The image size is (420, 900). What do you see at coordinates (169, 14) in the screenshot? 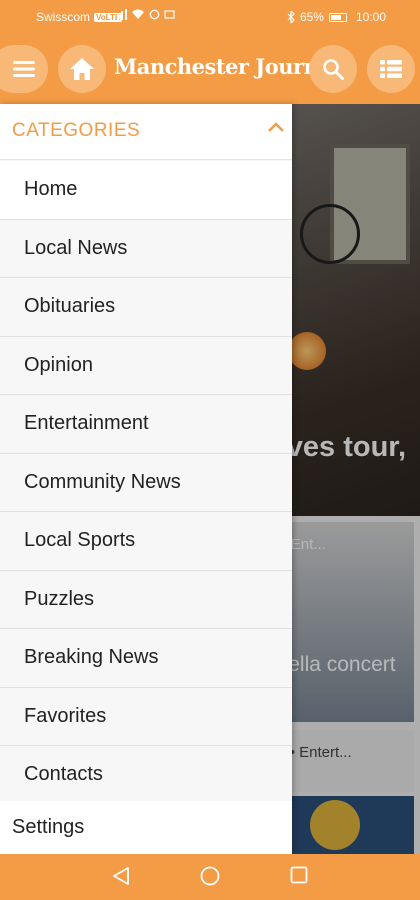
I see `notification-icon` at bounding box center [169, 14].